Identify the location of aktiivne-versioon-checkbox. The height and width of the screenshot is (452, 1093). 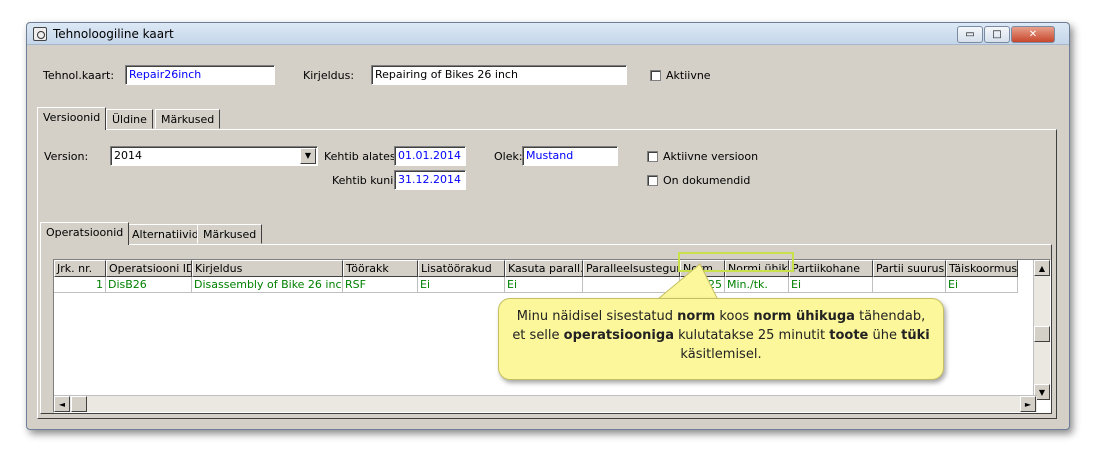
(652, 156).